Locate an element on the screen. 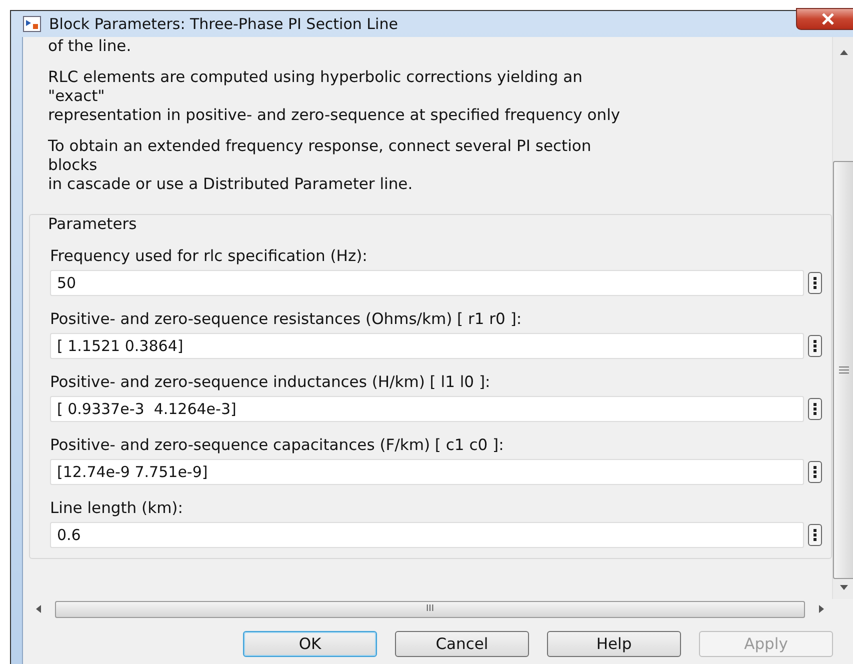 This screenshot has width=853, height=664. input-field: 50 is located at coordinates (427, 283).